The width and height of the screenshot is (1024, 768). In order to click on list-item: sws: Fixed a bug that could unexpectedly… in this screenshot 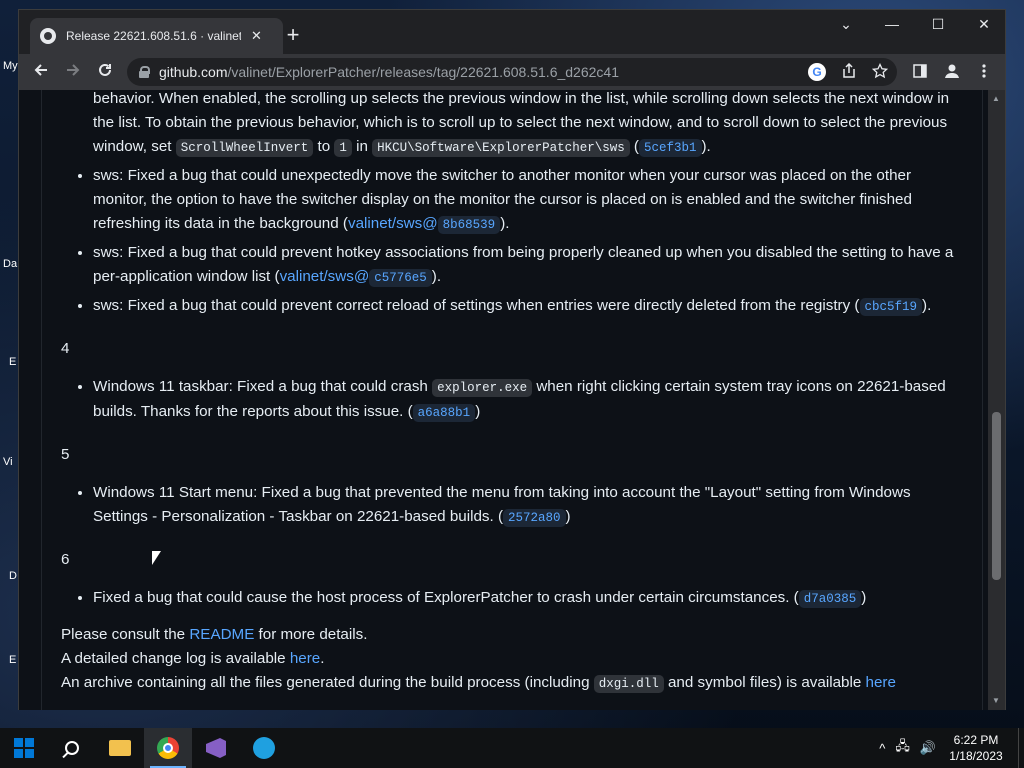, I will do `click(529, 200)`.